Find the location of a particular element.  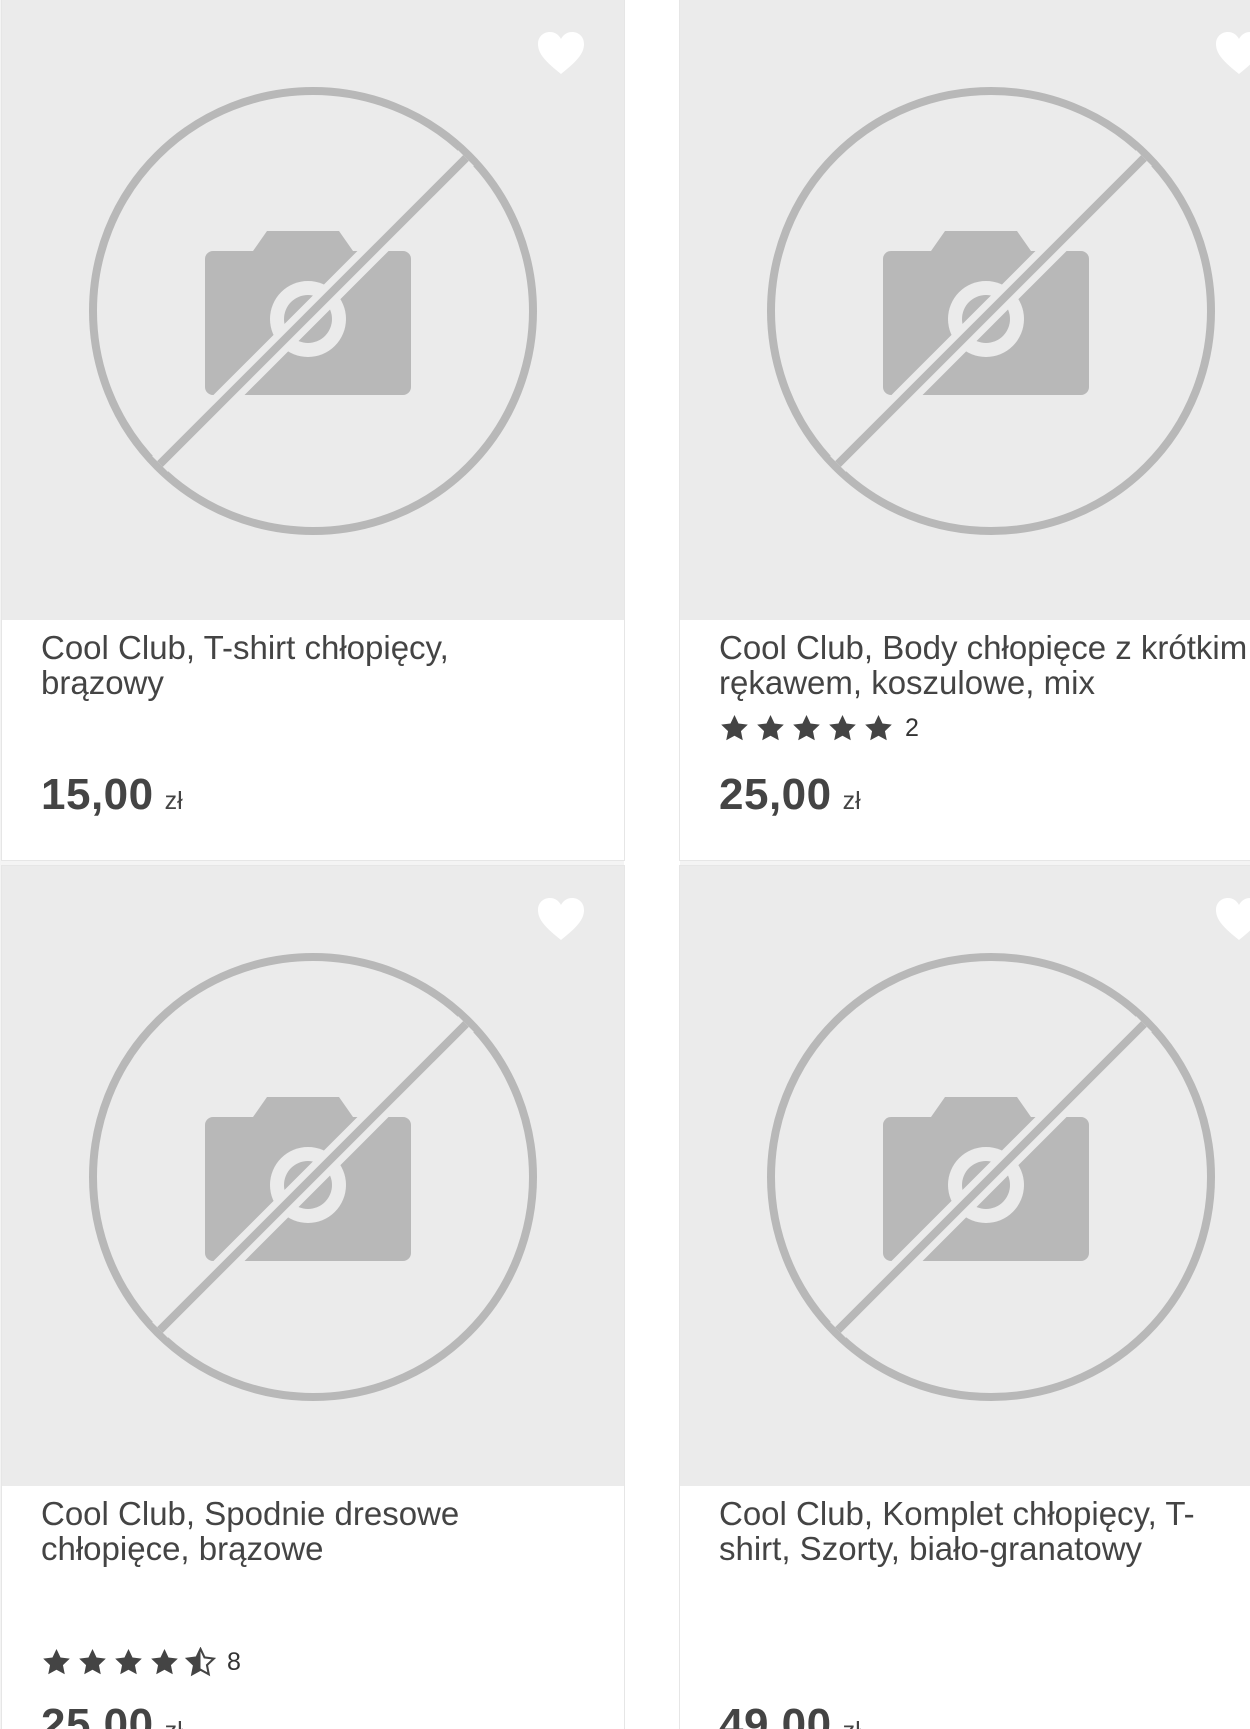

product-title: Cool Club, T-shirt chłopięcy, brązowy is located at coordinates (326, 665).